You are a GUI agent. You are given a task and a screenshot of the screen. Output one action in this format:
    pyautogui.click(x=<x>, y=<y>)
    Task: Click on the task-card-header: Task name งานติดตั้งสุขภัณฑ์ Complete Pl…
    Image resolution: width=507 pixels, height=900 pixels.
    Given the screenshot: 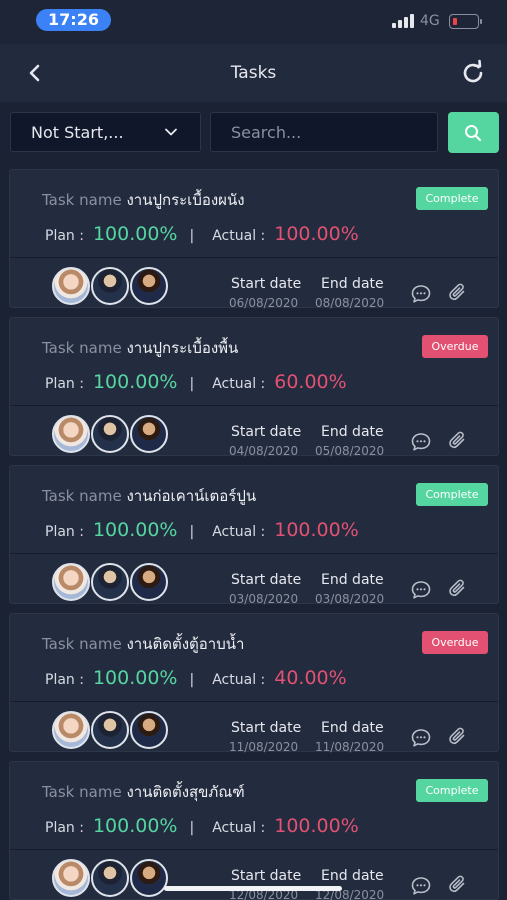 What is the action you would take?
    pyautogui.click(x=254, y=806)
    